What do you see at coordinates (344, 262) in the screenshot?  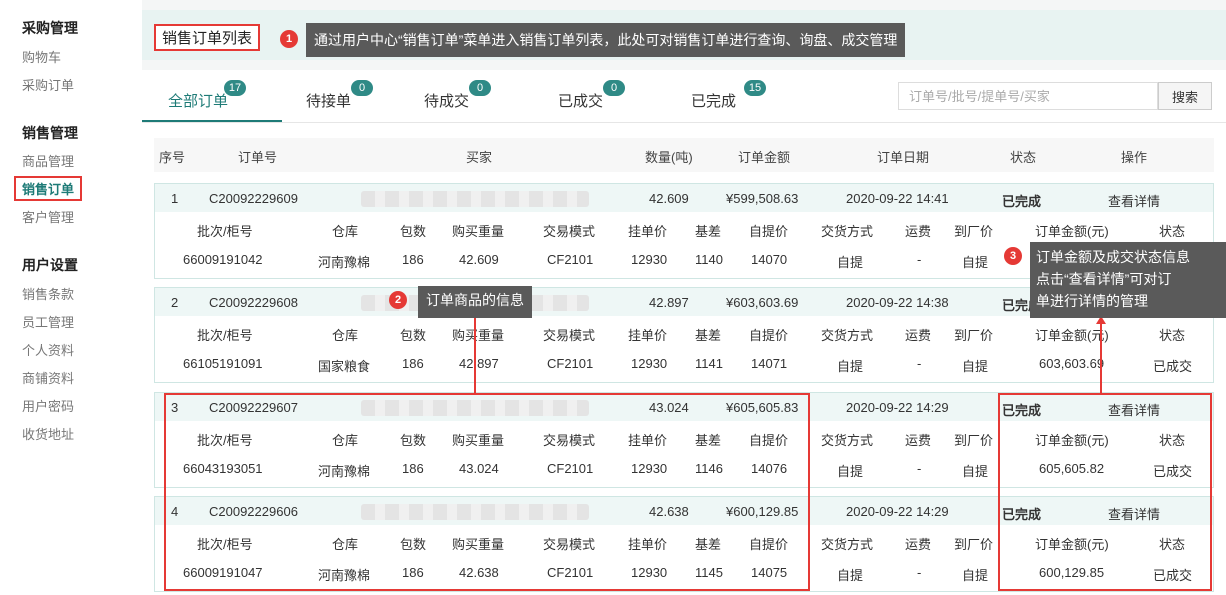 I see `detail-warehouse: 河南豫棉` at bounding box center [344, 262].